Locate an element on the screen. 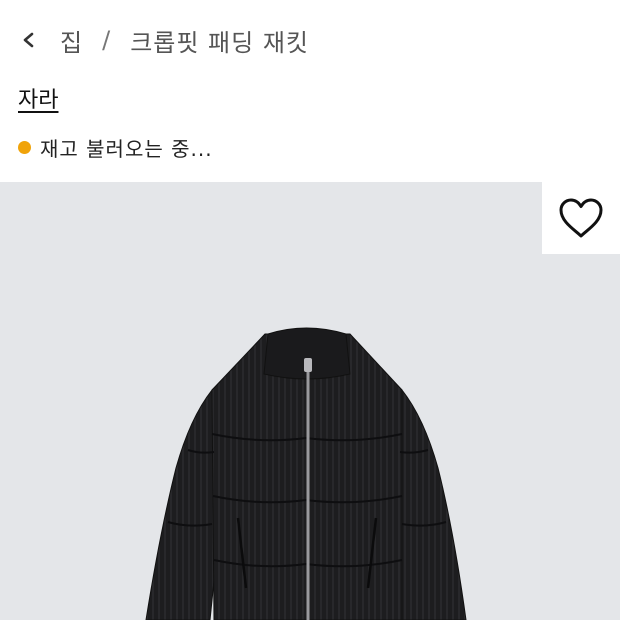 Image resolution: width=620 pixels, height=620 pixels. breadcrumb-home-link: 집 is located at coordinates (71, 40).